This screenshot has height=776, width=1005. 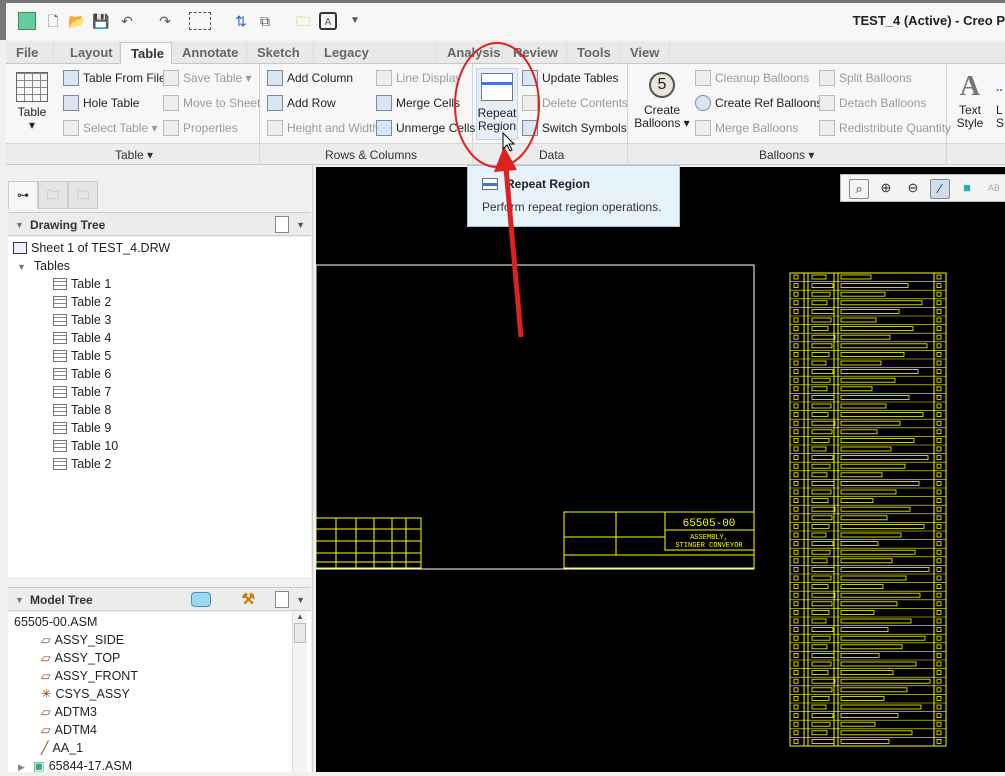 What do you see at coordinates (53, 21) in the screenshot?
I see `new-icon: 🗋` at bounding box center [53, 21].